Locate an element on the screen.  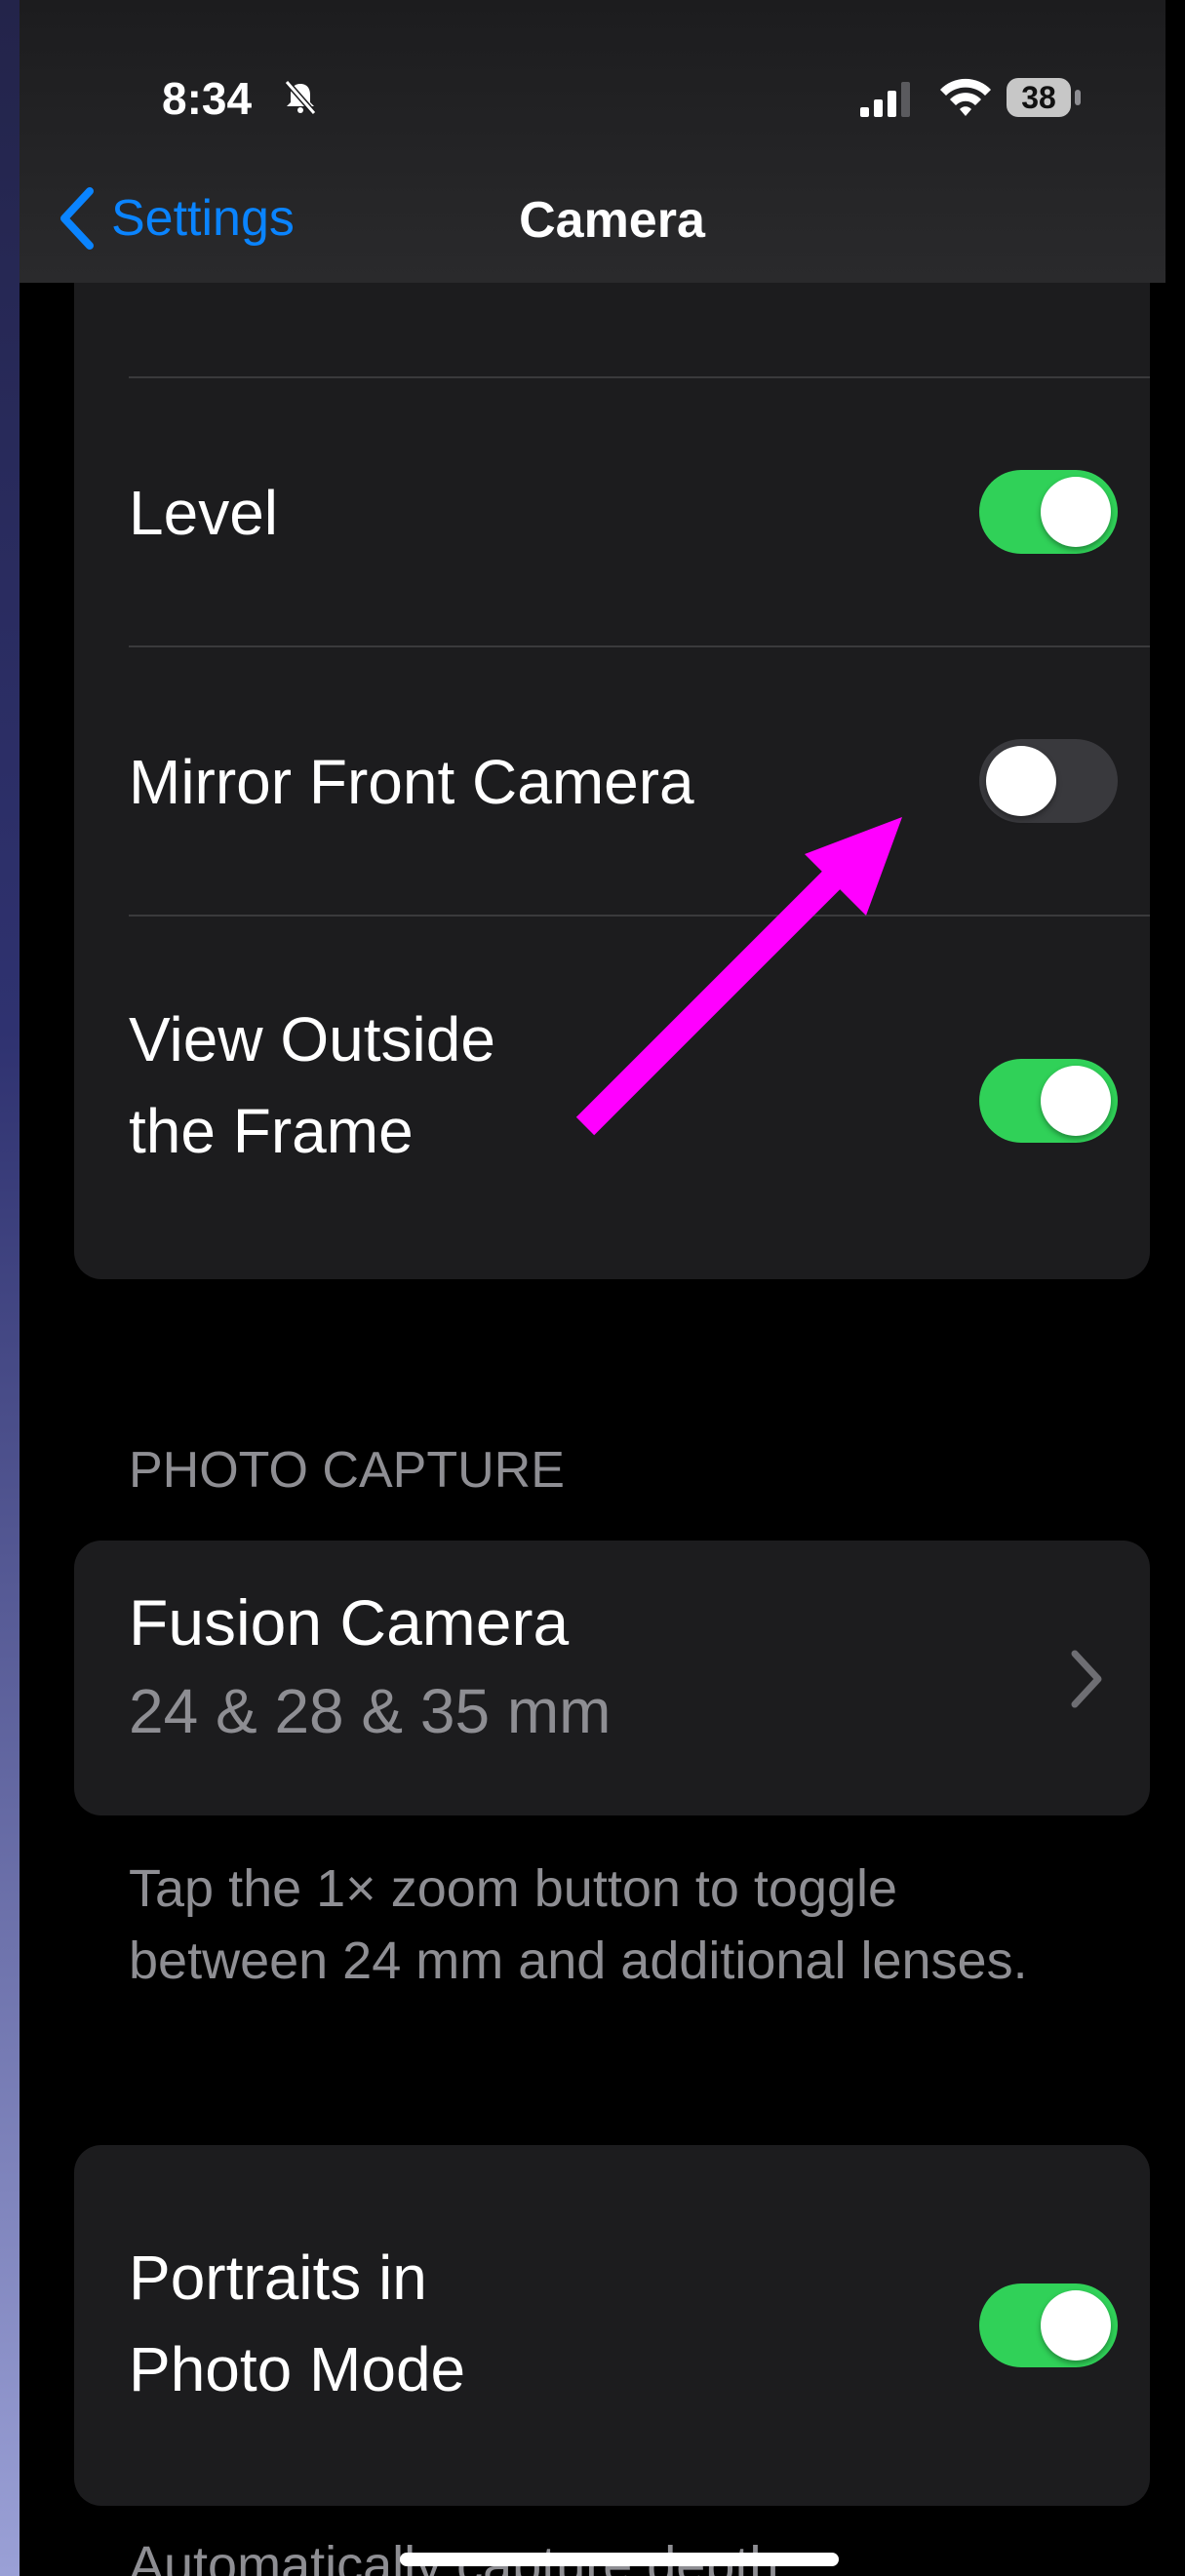
section-header-photo-capture: PHOTO CAPTURE is located at coordinates (347, 1470).